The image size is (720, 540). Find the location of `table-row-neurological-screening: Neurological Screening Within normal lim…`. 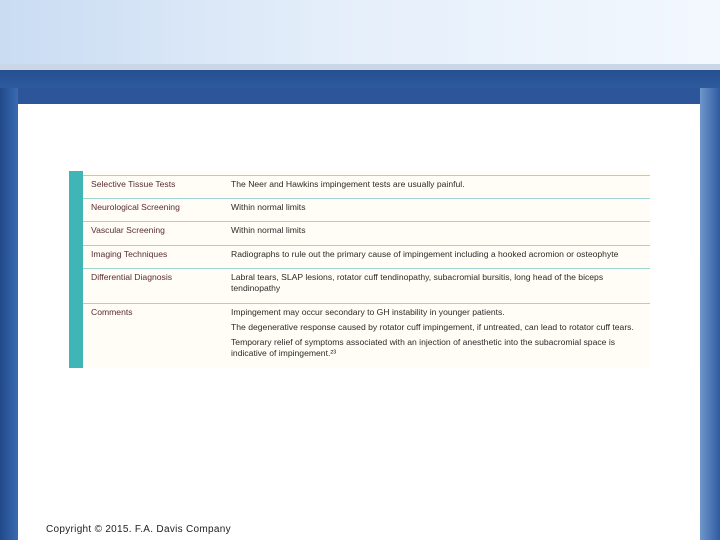

table-row-neurological-screening: Neurological Screening Within normal lim… is located at coordinates (366, 209).